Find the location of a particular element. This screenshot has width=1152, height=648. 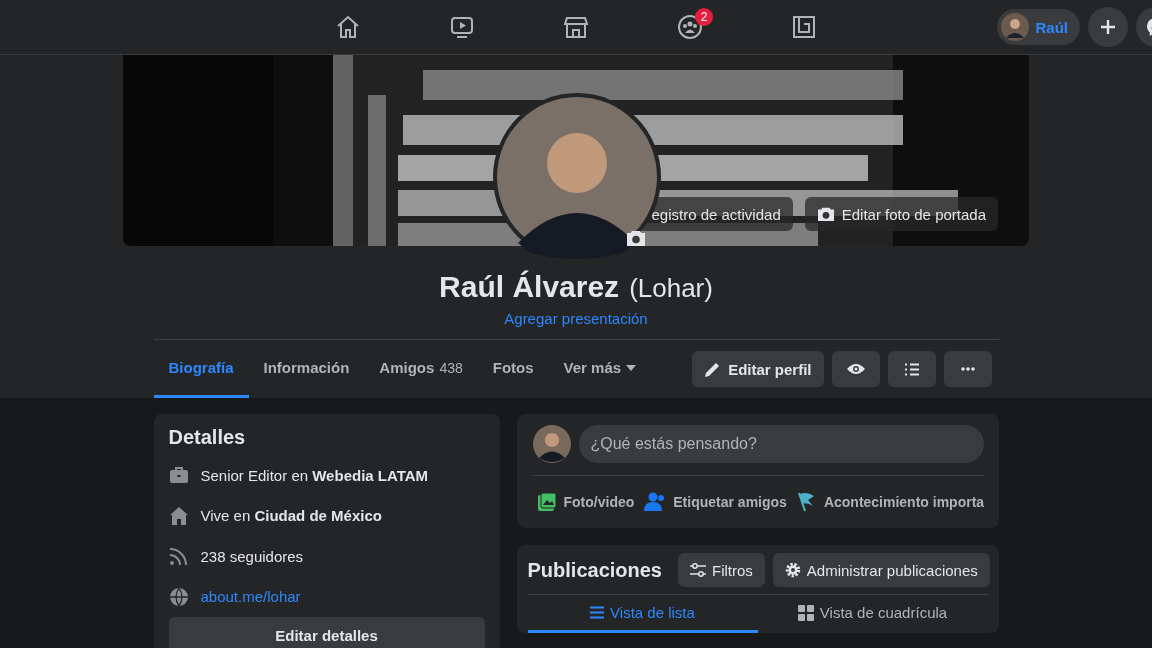

composer-action: Etiquetar amigos is located at coordinates (715, 502).